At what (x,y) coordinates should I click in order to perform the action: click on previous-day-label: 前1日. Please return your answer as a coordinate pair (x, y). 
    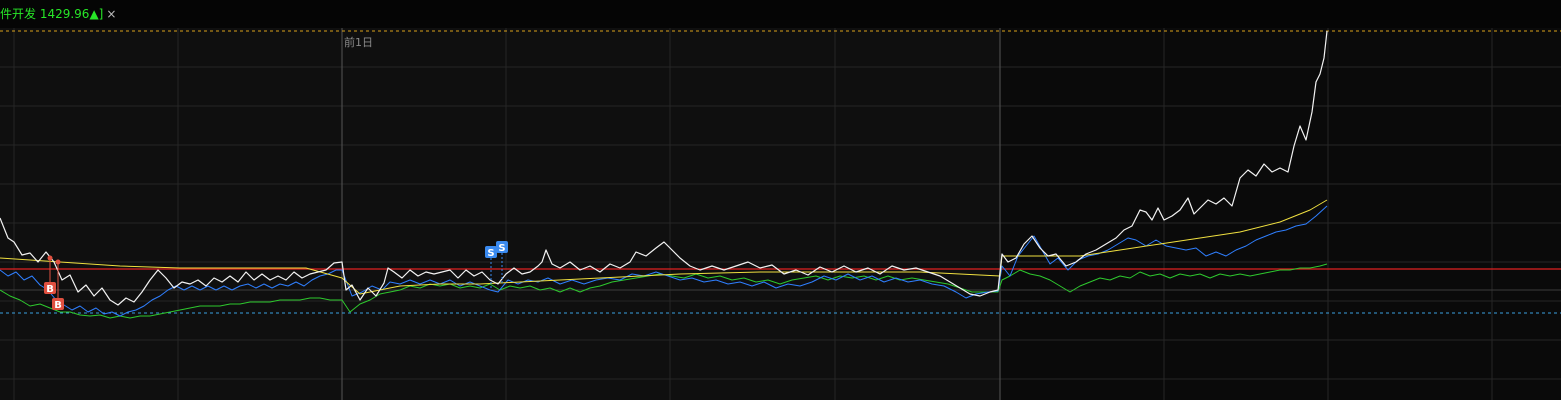
    Looking at the image, I should click on (358, 42).